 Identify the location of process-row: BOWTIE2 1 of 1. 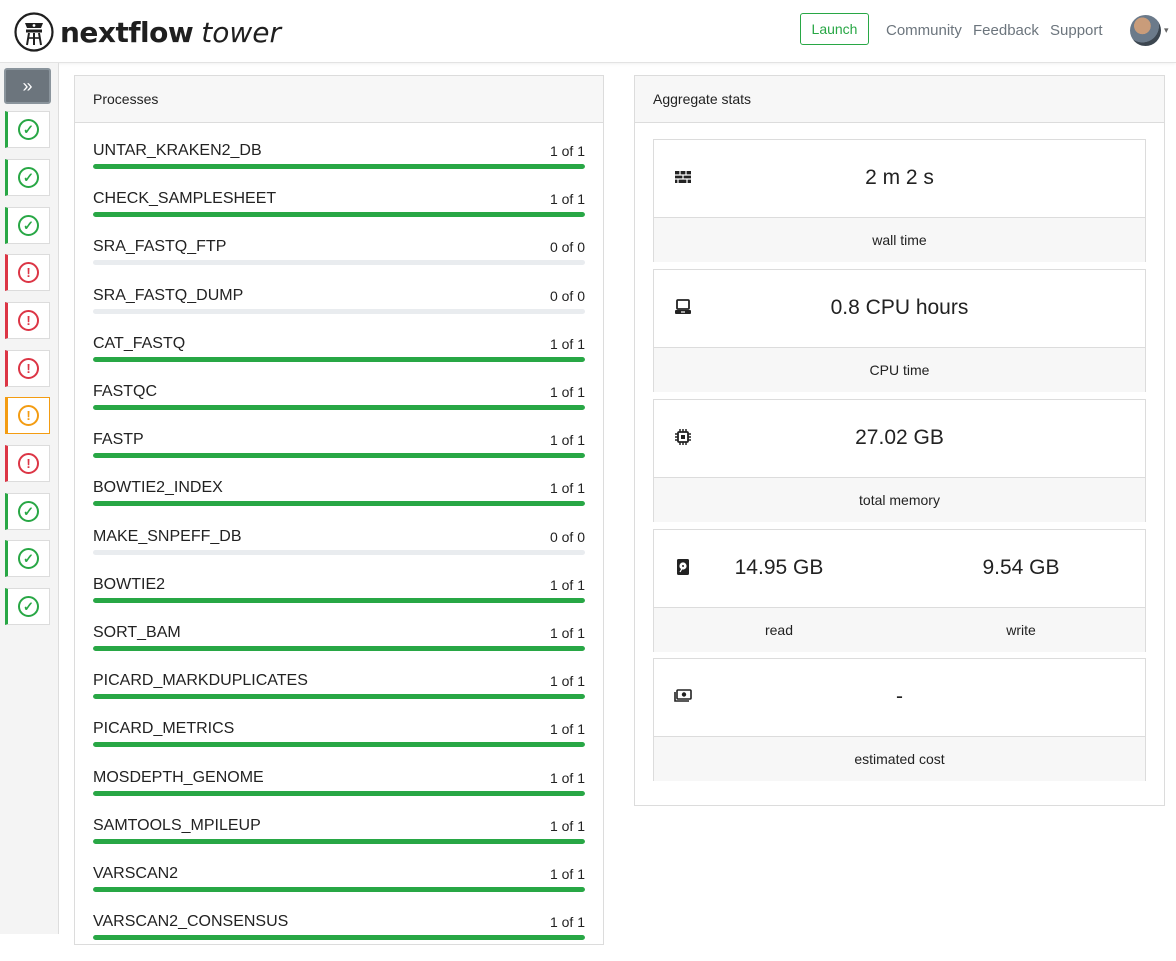
(339, 600).